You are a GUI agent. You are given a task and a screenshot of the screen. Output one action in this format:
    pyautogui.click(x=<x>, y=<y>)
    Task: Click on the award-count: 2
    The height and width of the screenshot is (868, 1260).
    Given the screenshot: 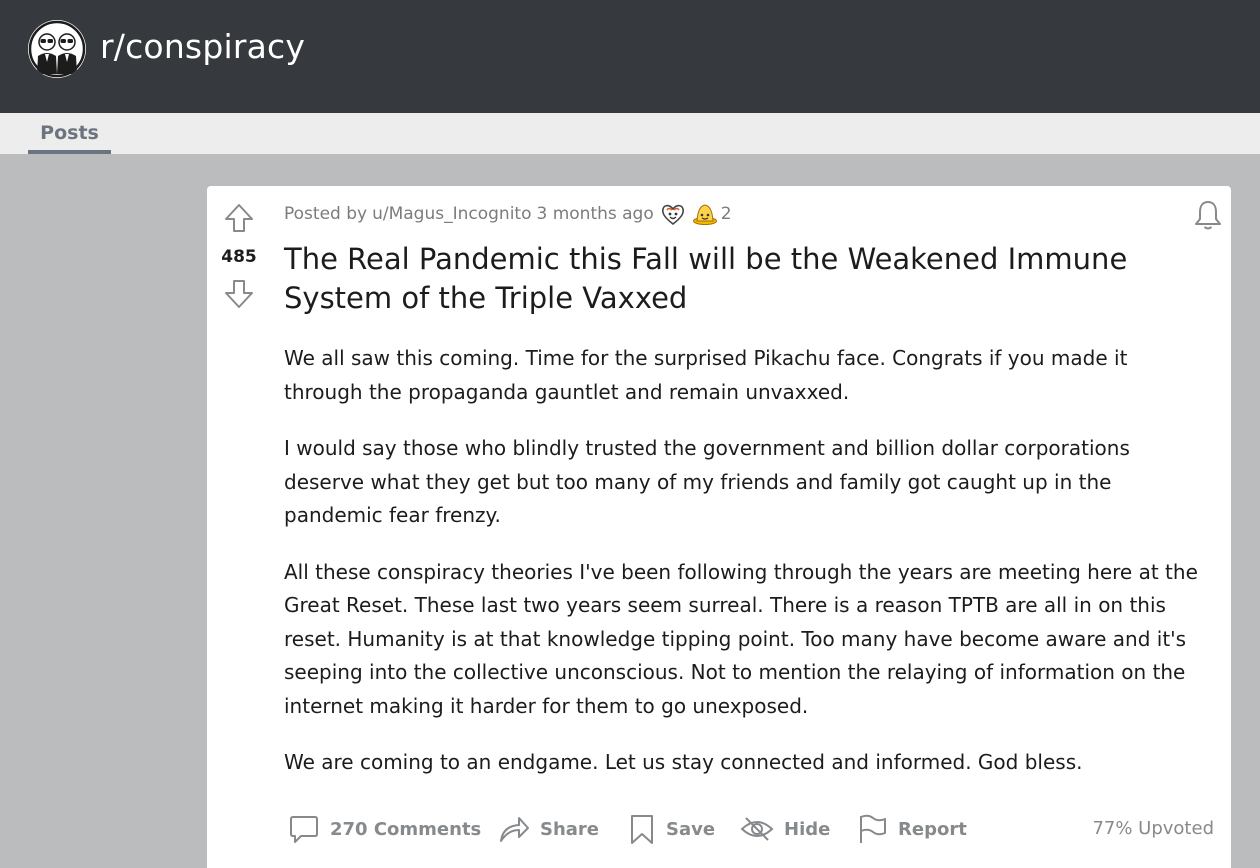 What is the action you would take?
    pyautogui.click(x=726, y=214)
    